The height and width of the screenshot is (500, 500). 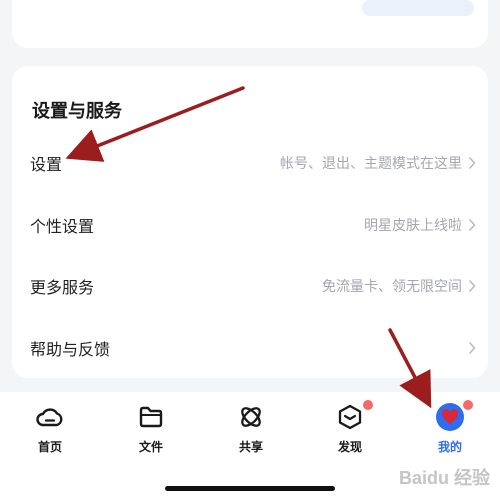 I want to click on tab-share: 共享, so click(x=251, y=430).